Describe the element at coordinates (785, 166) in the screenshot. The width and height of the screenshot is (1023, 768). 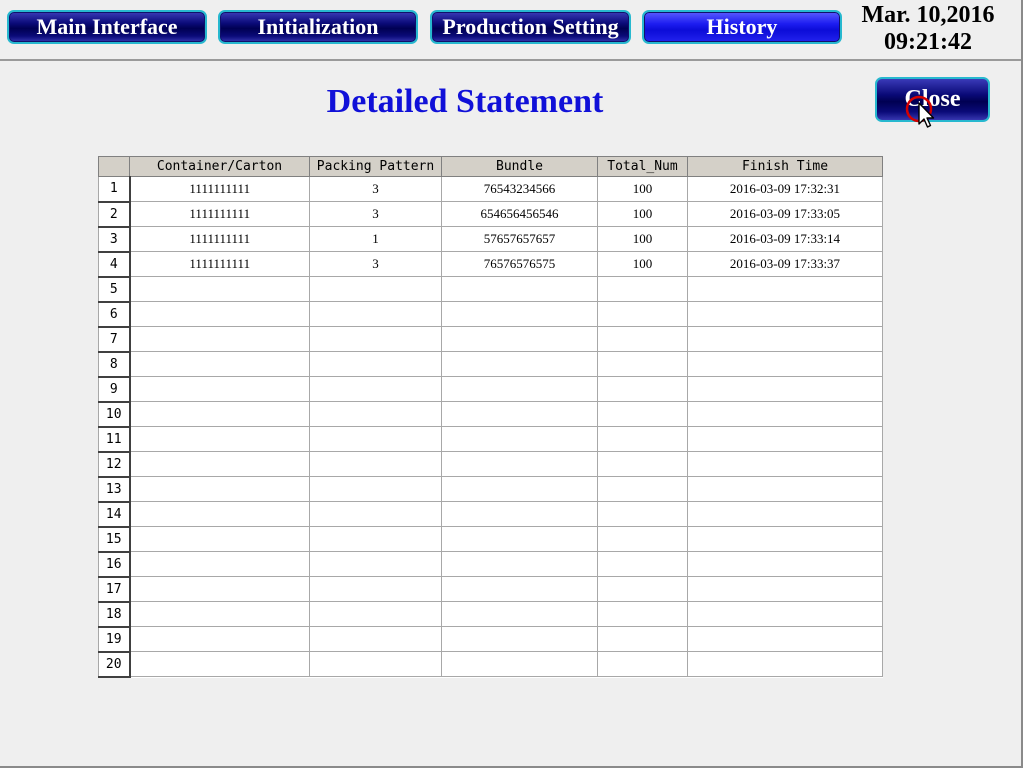
I see `column-header: Finish Time` at that location.